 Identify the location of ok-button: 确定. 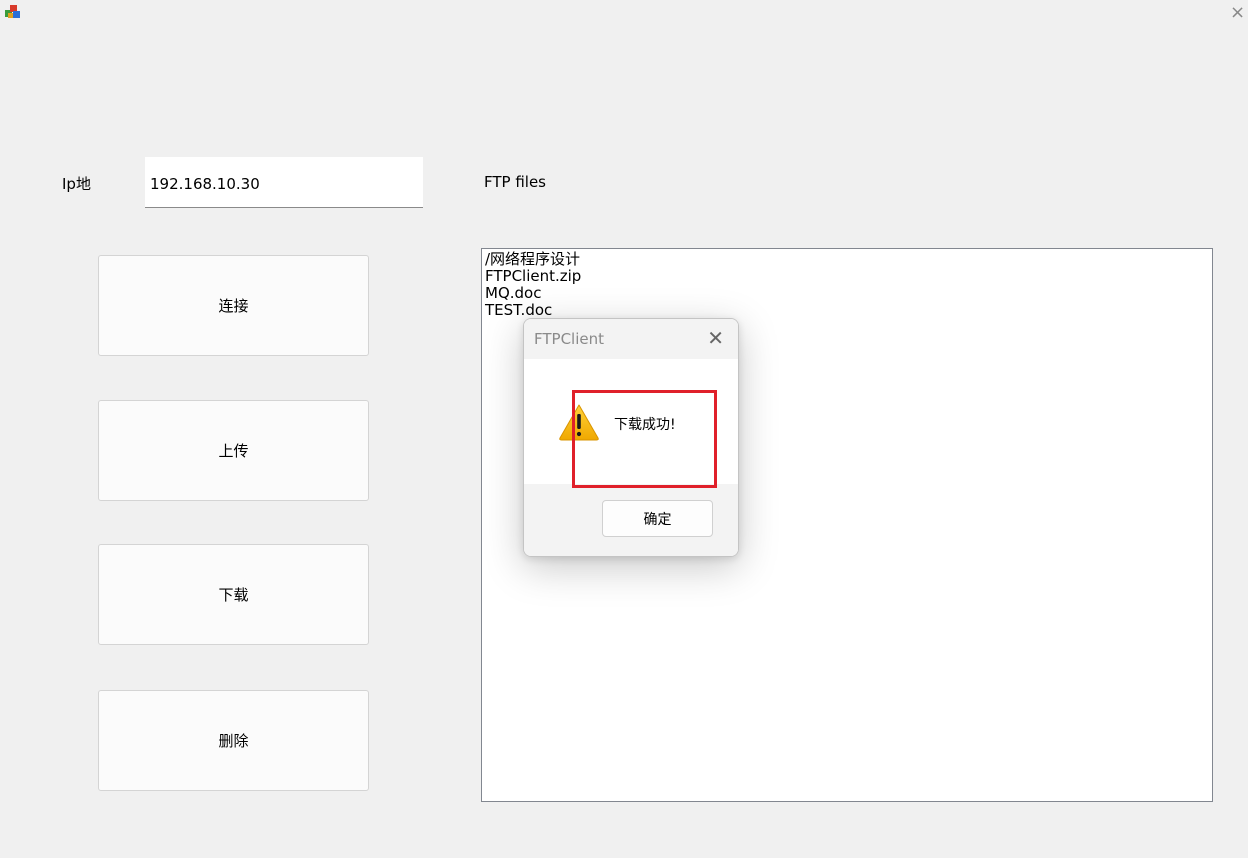
(657, 518).